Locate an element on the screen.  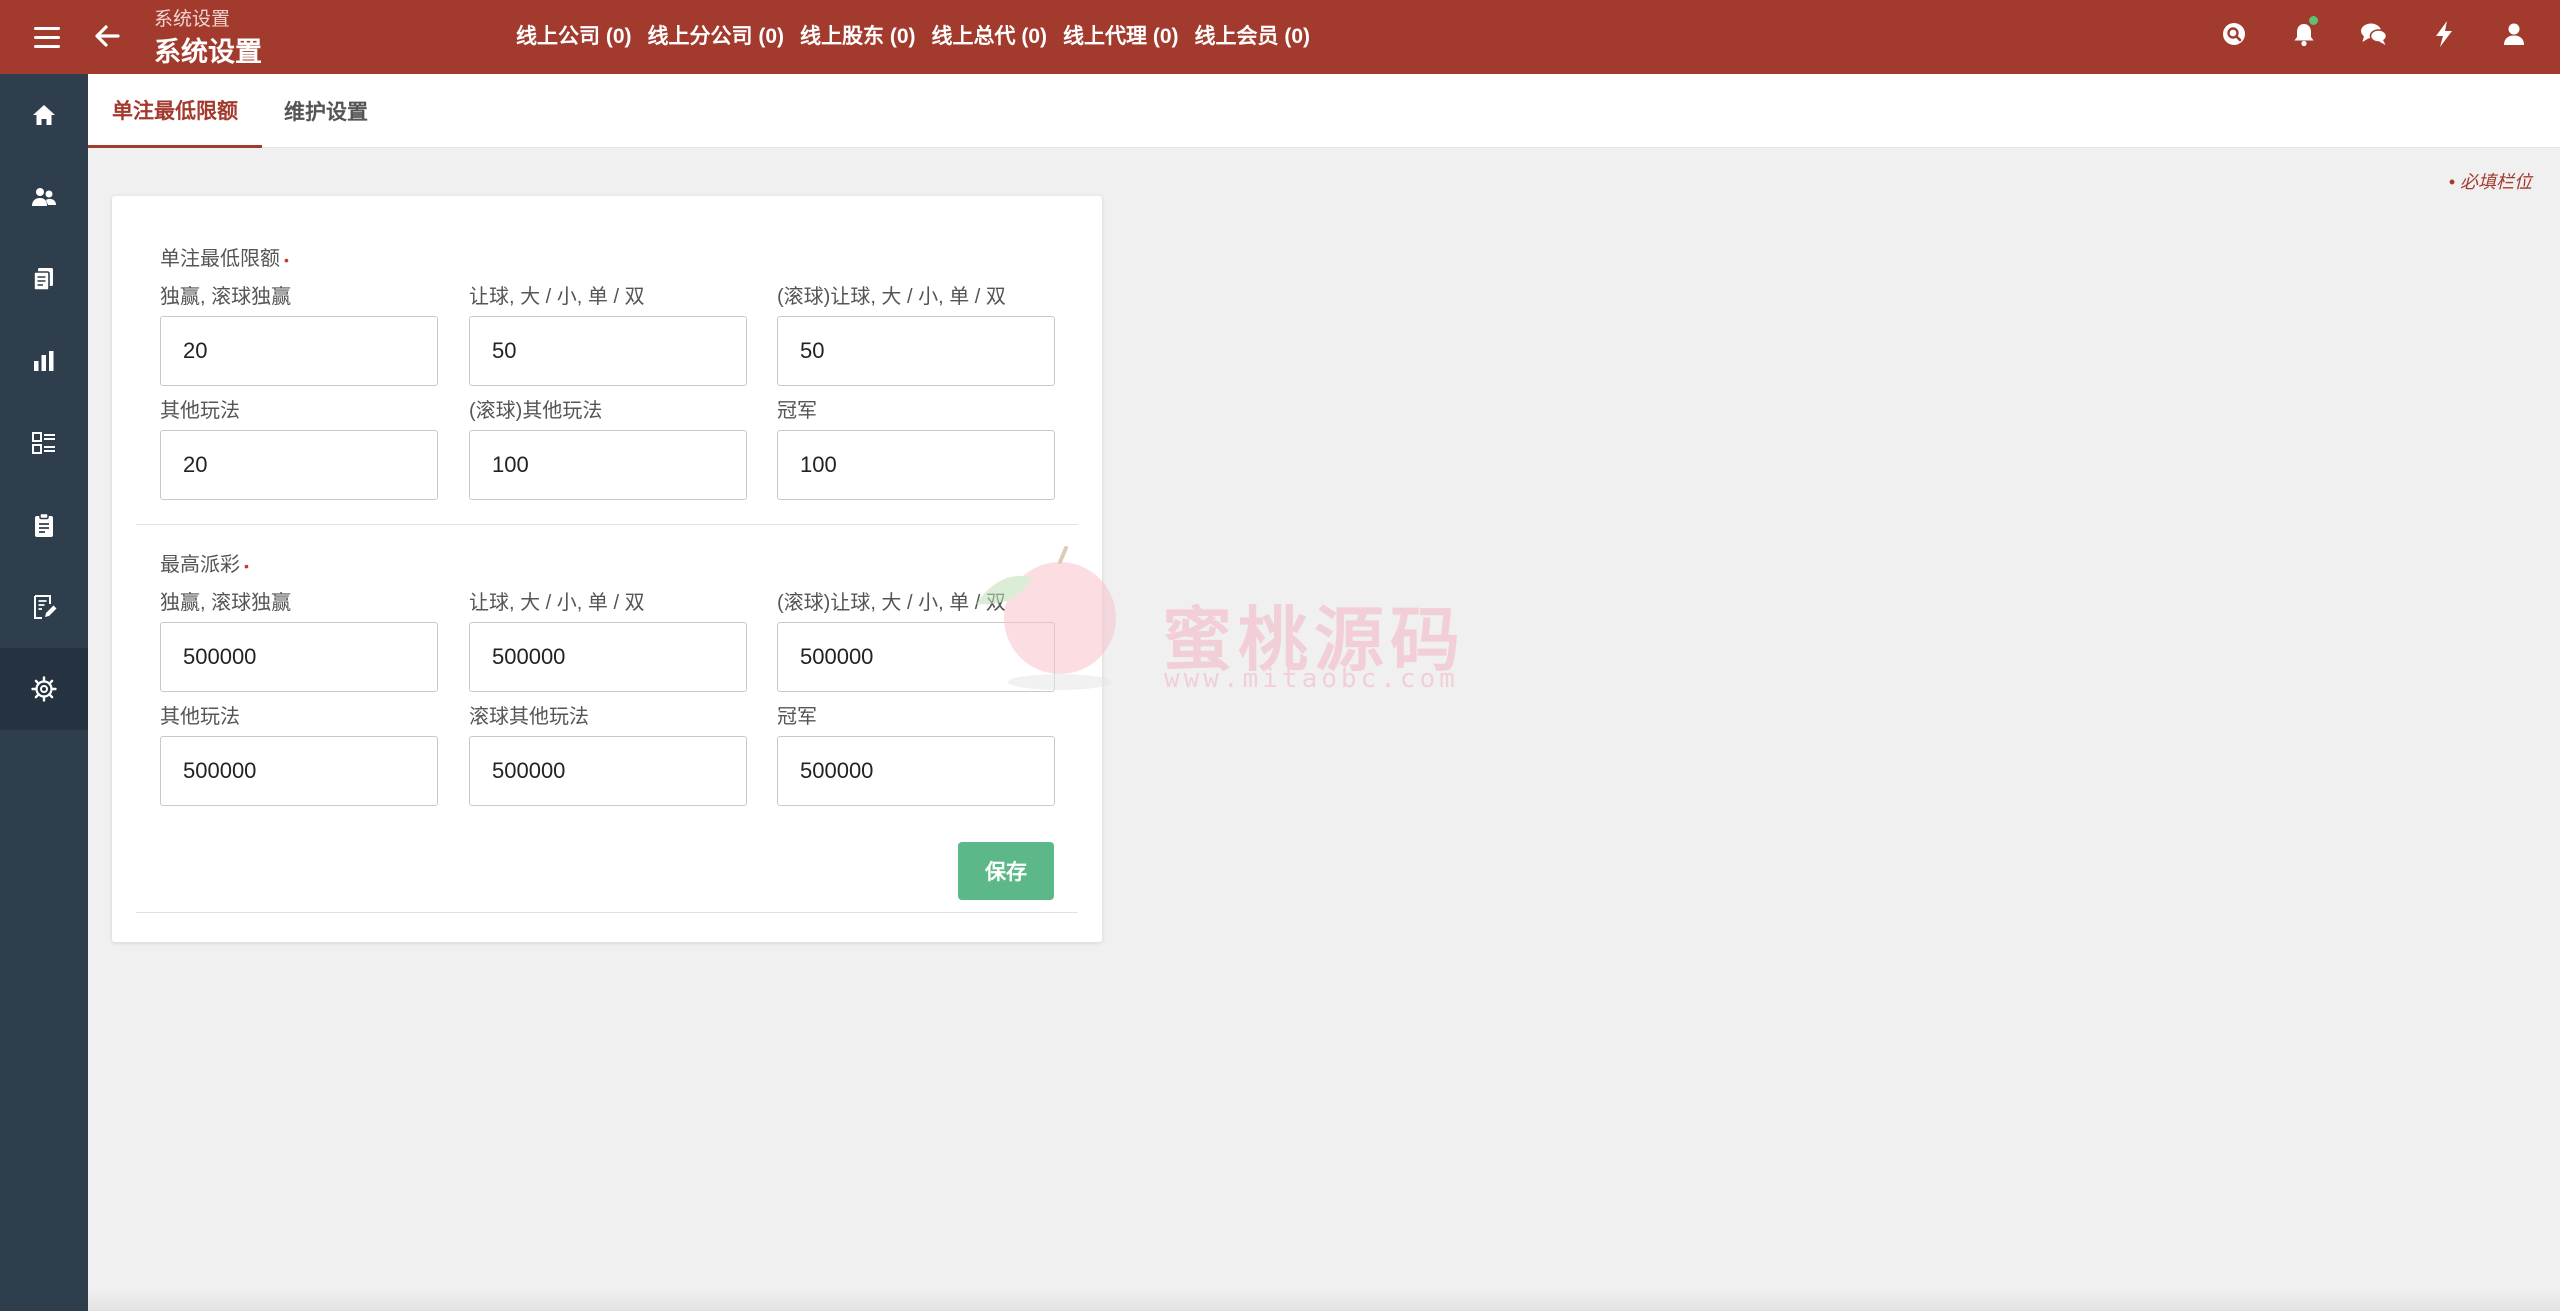
sidebar-item-users is located at coordinates (44, 197).